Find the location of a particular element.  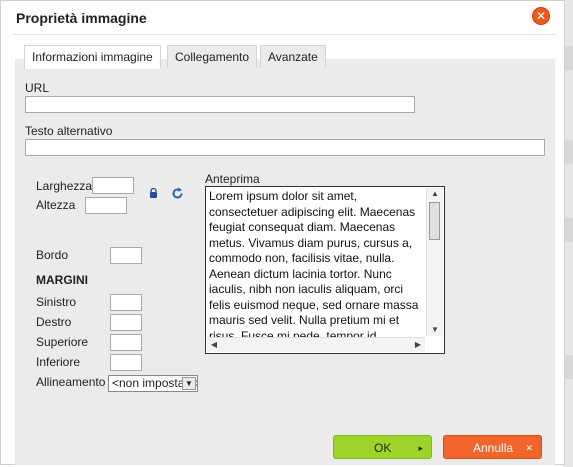

scroll-thumb is located at coordinates (434, 221).